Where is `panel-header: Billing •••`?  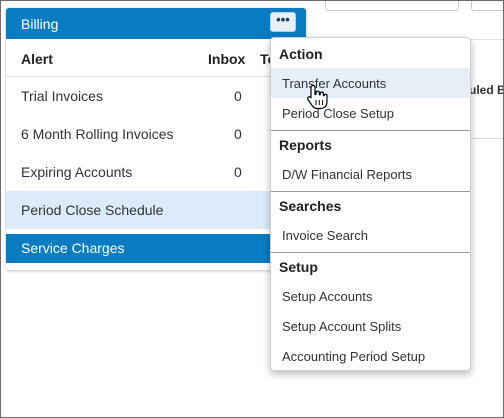 panel-header: Billing ••• is located at coordinates (156, 23).